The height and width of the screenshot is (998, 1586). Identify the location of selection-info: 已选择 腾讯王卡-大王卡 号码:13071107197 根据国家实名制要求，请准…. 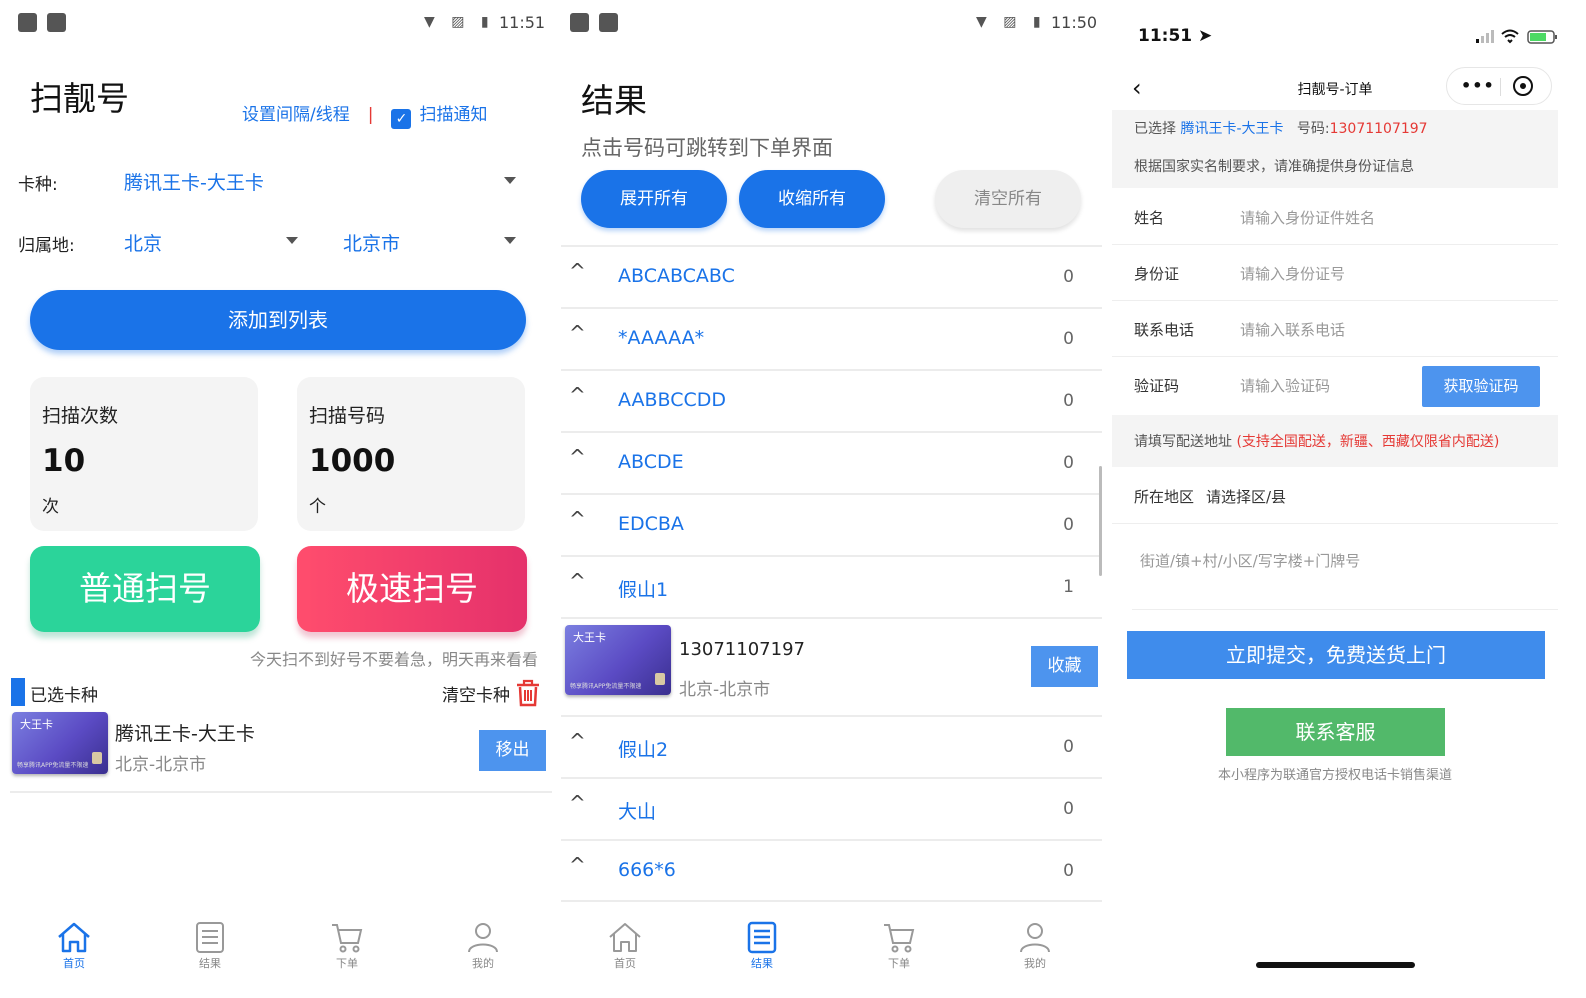
(1335, 149).